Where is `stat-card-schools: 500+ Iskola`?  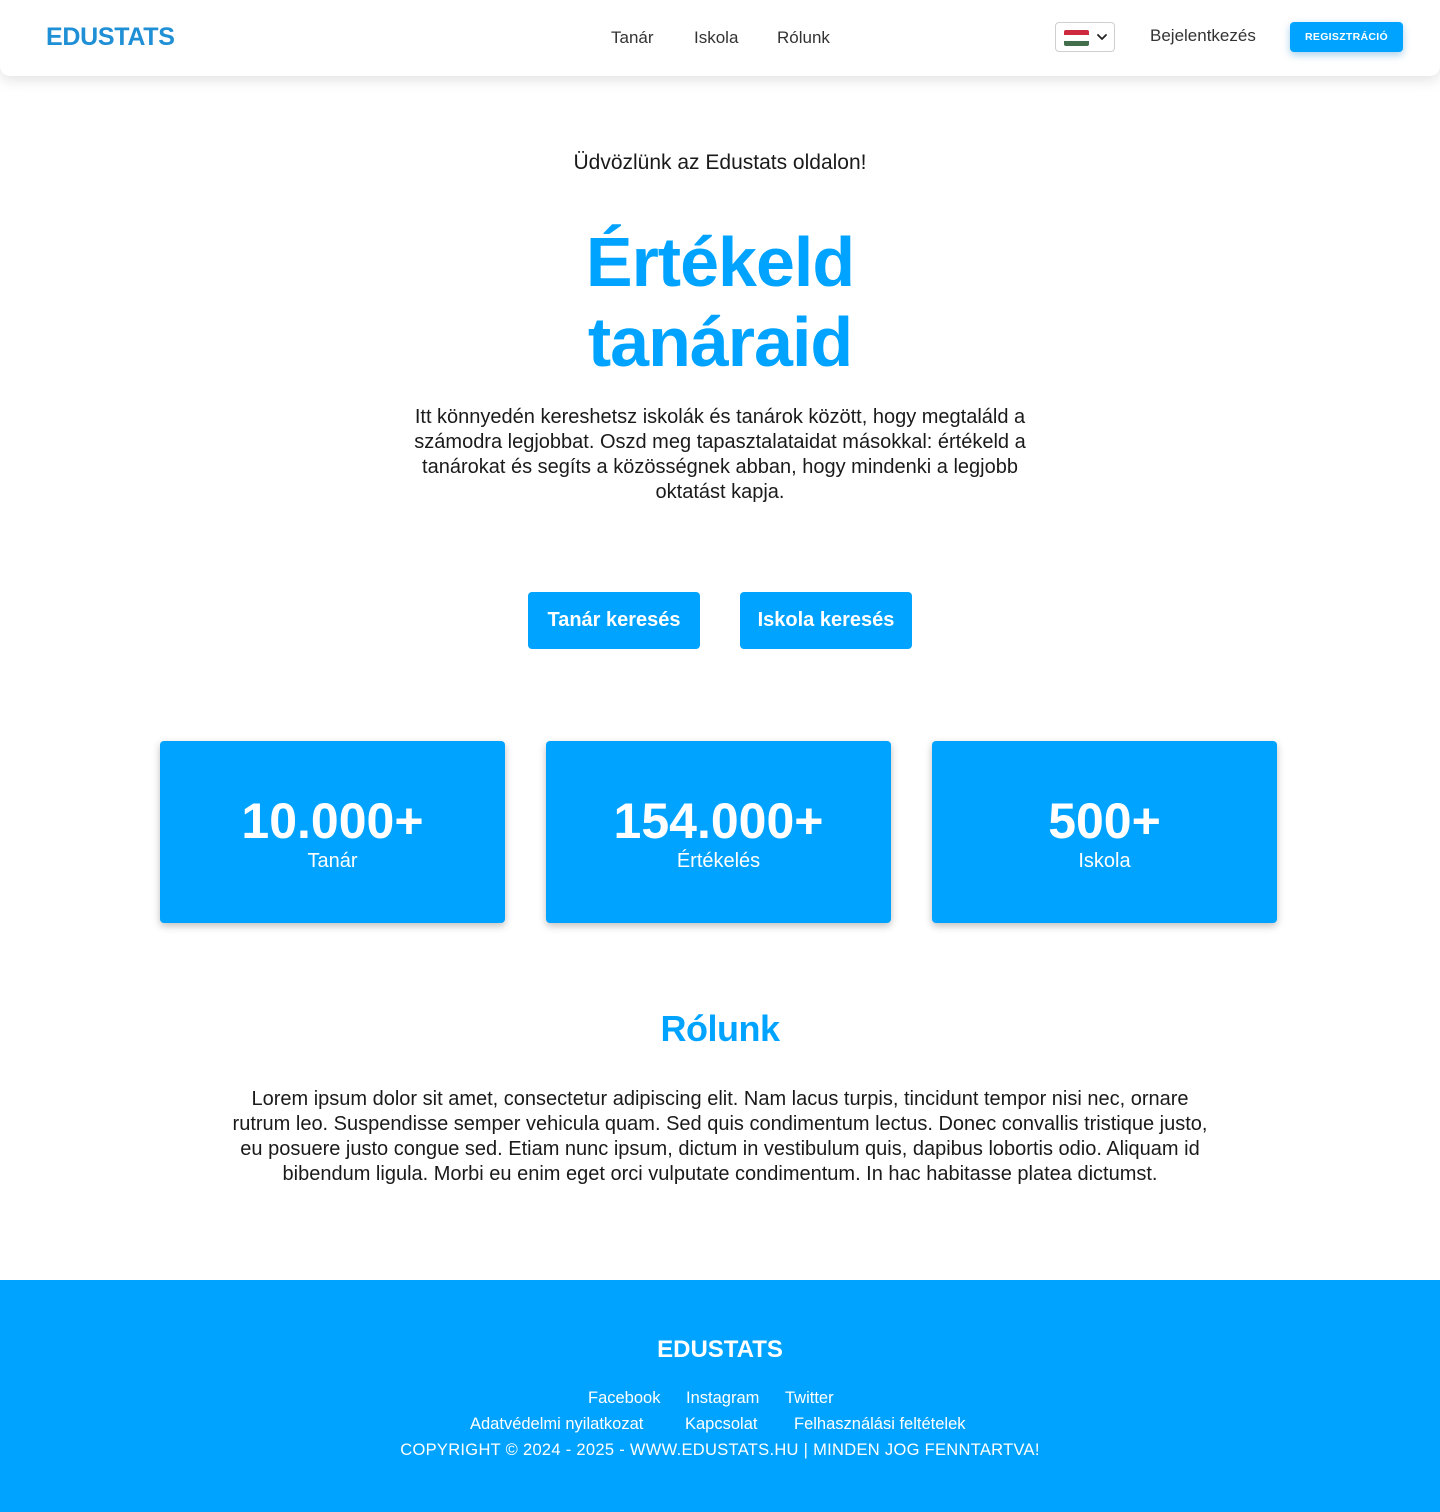 stat-card-schools: 500+ Iskola is located at coordinates (1104, 832).